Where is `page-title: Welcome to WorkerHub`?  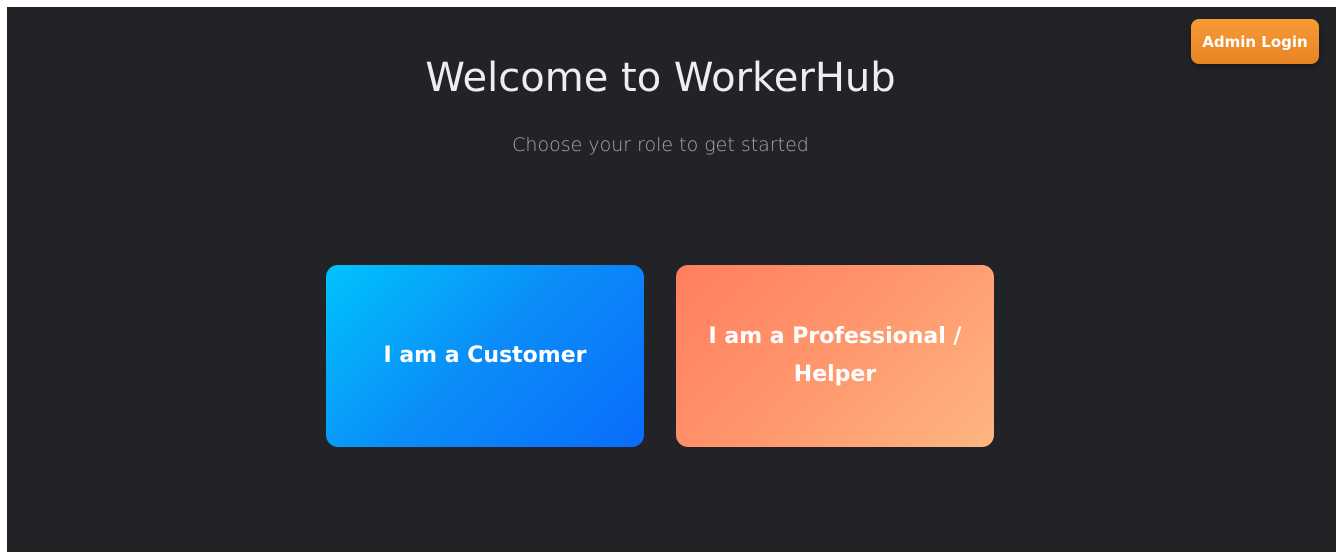 page-title: Welcome to WorkerHub is located at coordinates (660, 78).